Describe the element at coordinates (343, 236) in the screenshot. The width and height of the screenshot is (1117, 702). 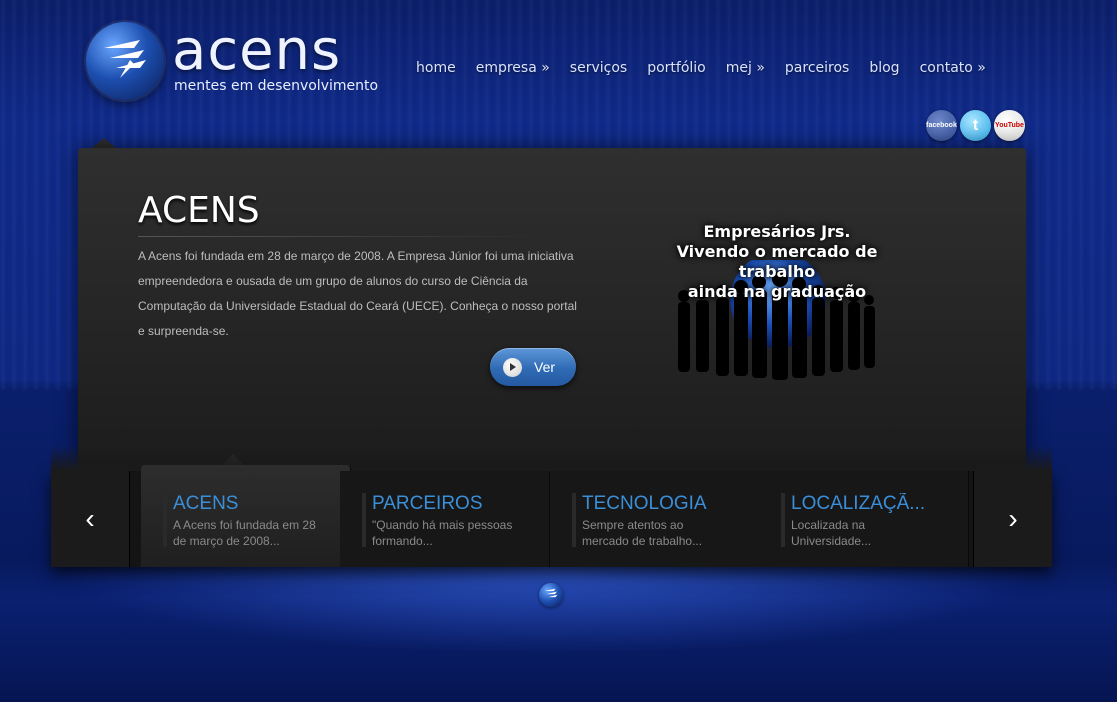
I see `hero-divider` at that location.